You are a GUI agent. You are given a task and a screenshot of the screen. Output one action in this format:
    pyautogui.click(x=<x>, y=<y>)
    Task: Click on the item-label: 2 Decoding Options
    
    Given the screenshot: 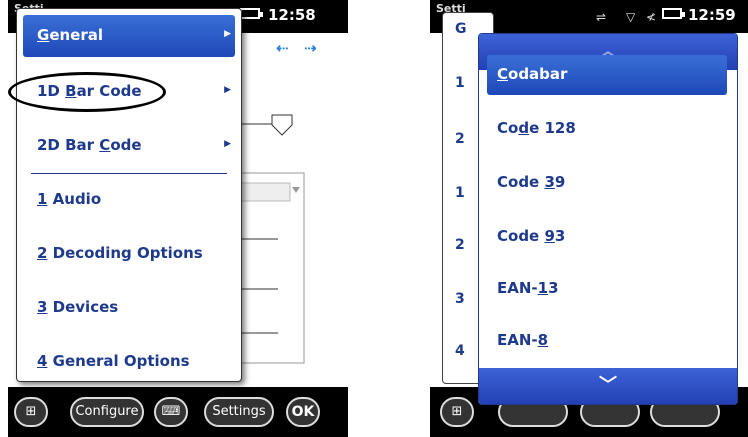 What is the action you would take?
    pyautogui.click(x=120, y=253)
    